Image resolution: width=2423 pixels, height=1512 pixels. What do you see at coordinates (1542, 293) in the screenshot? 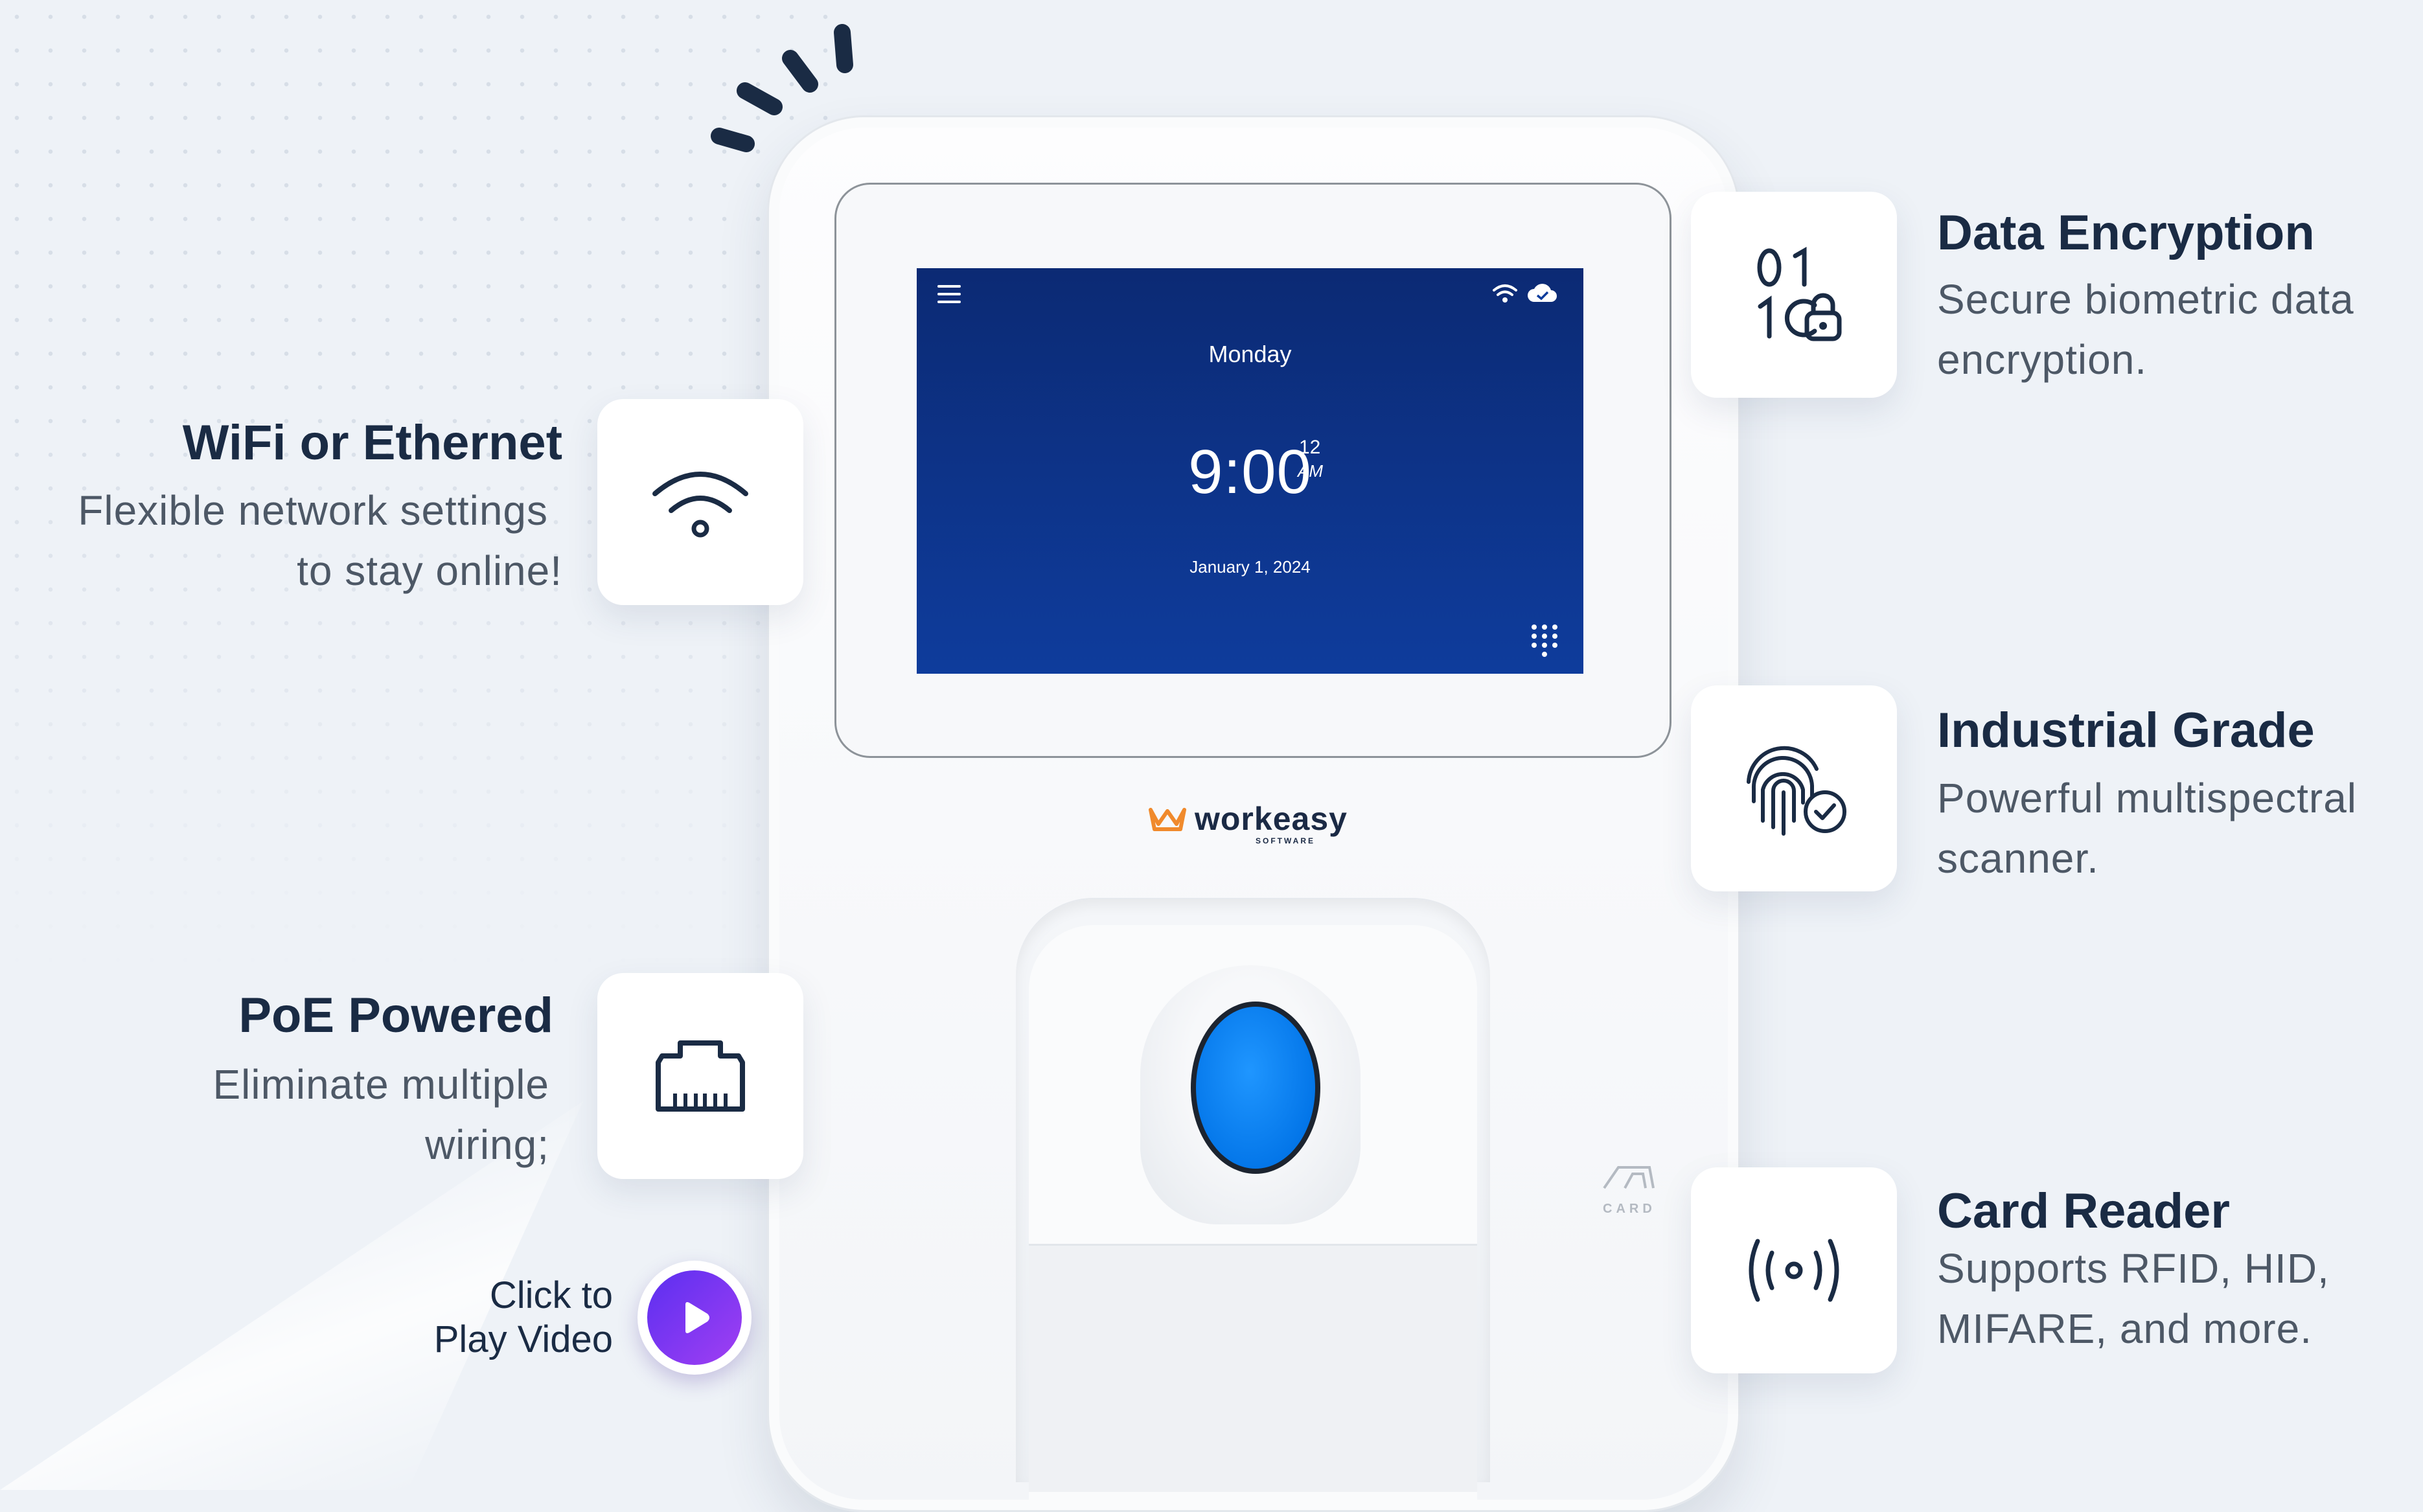
I see `cloud-check-icon` at bounding box center [1542, 293].